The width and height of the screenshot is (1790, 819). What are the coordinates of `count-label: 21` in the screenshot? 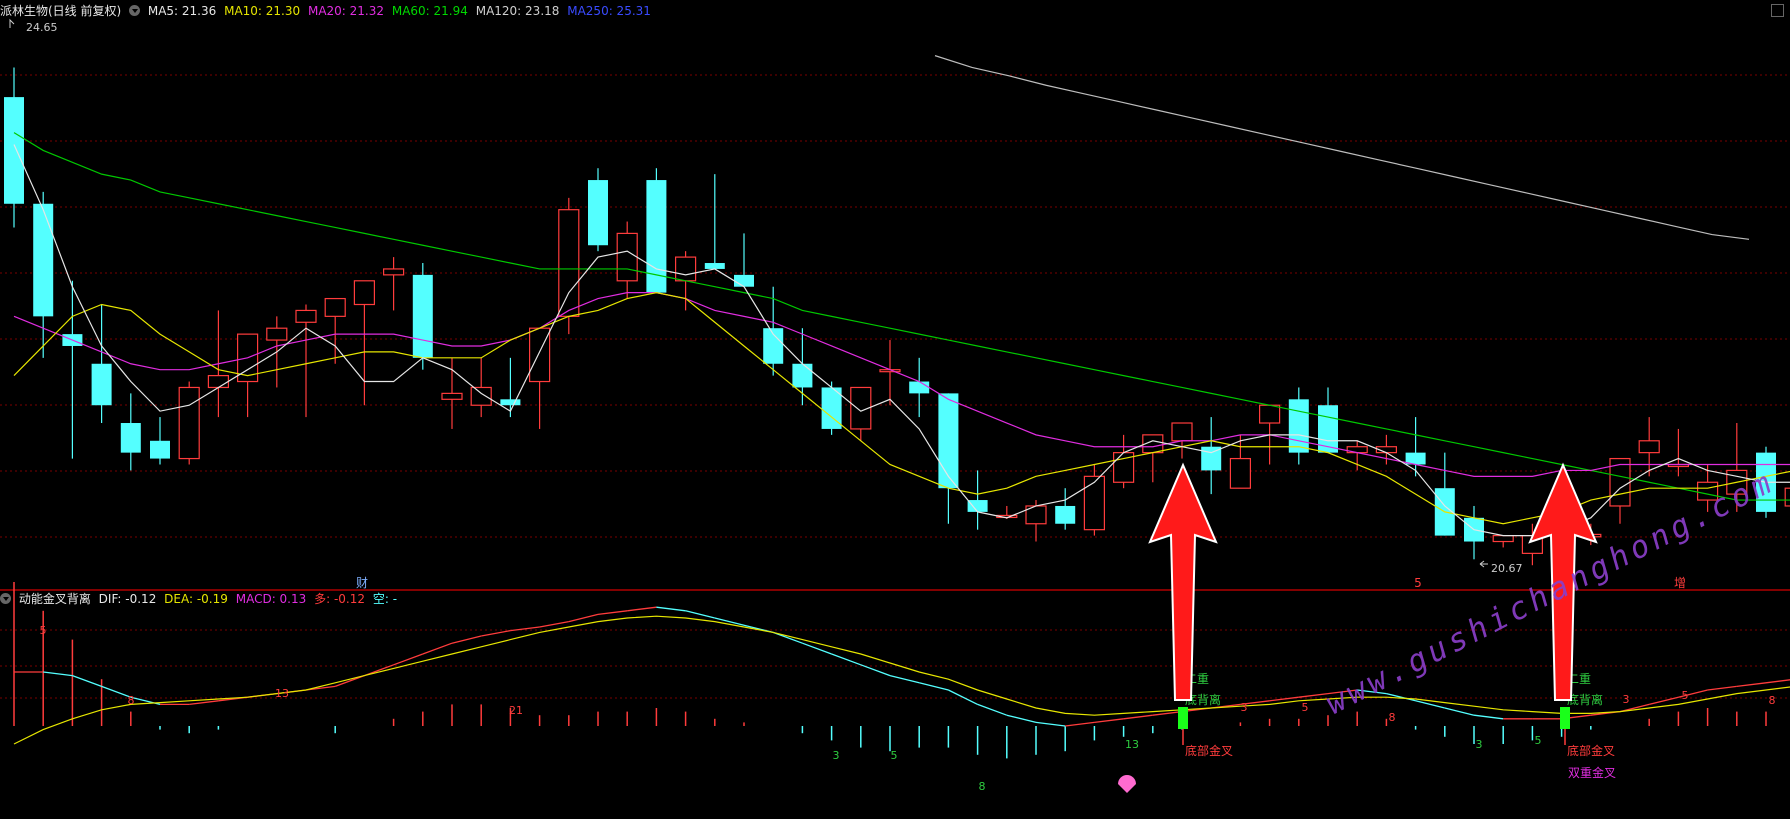 It's located at (516, 710).